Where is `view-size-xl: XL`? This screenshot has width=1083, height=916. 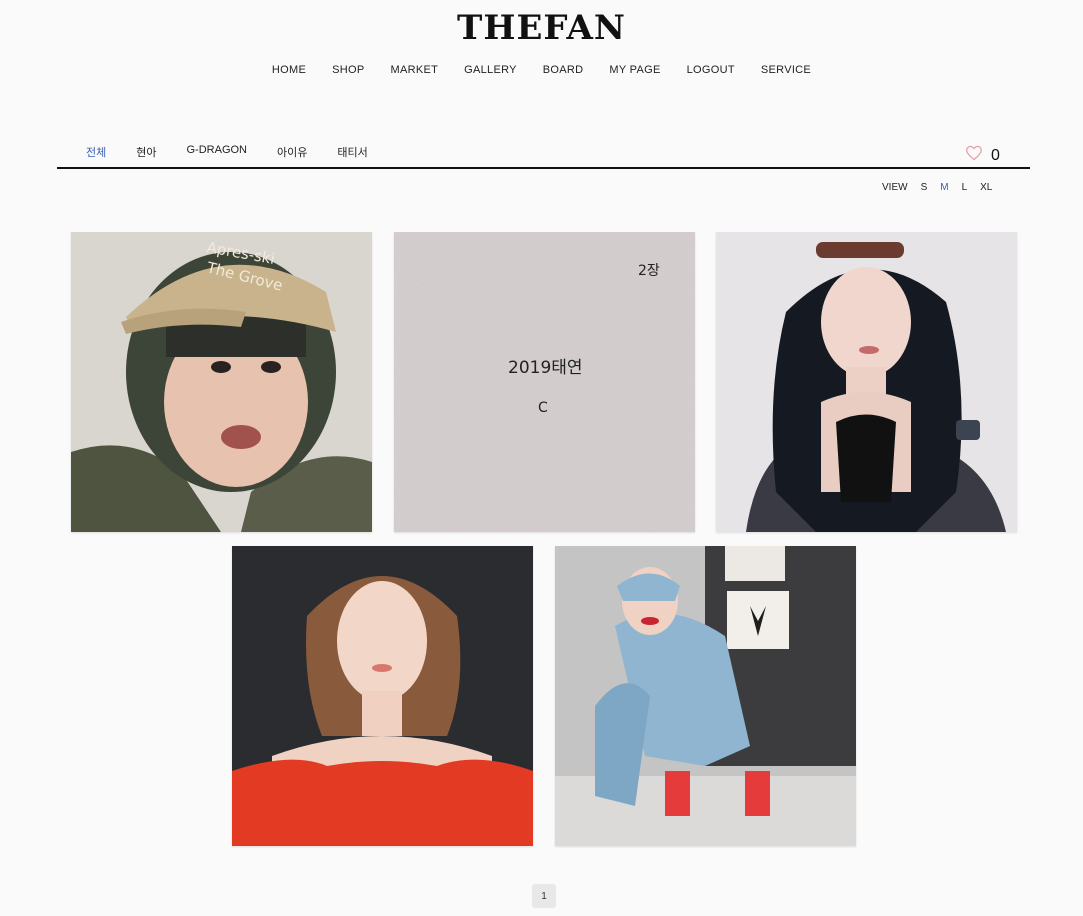
view-size-xl: XL is located at coordinates (986, 187).